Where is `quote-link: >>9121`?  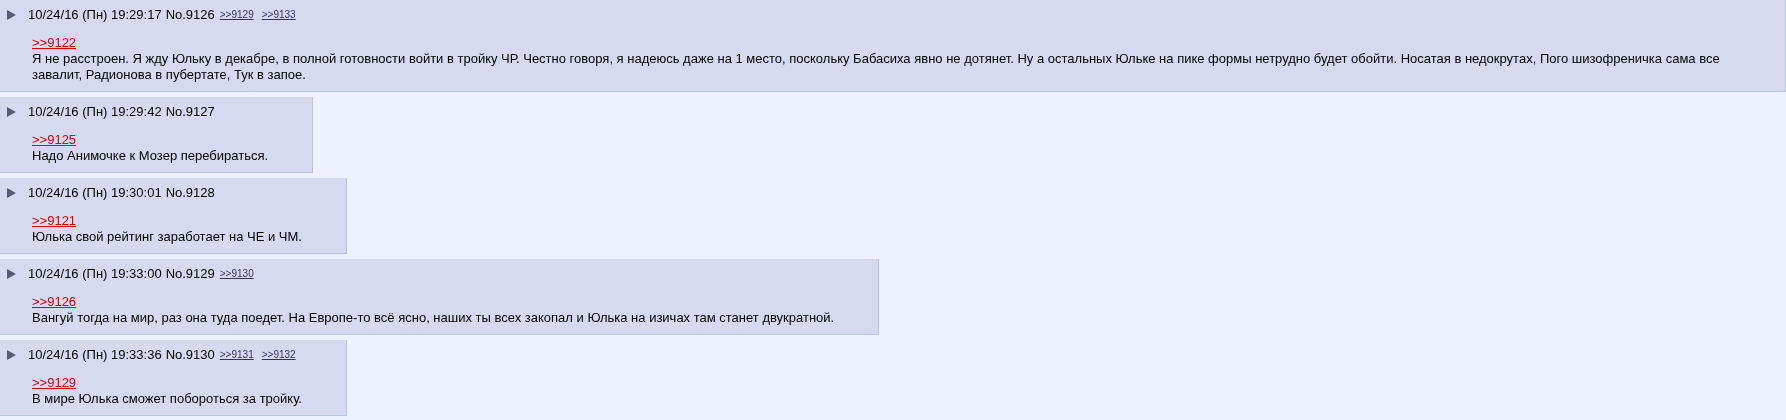 quote-link: >>9121 is located at coordinates (54, 221).